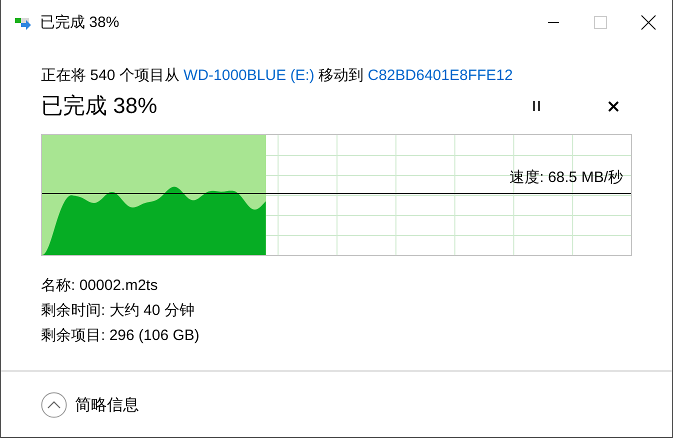 This screenshot has width=673, height=439. I want to click on detail-text: 名称: 00002.m2ts, so click(100, 286).